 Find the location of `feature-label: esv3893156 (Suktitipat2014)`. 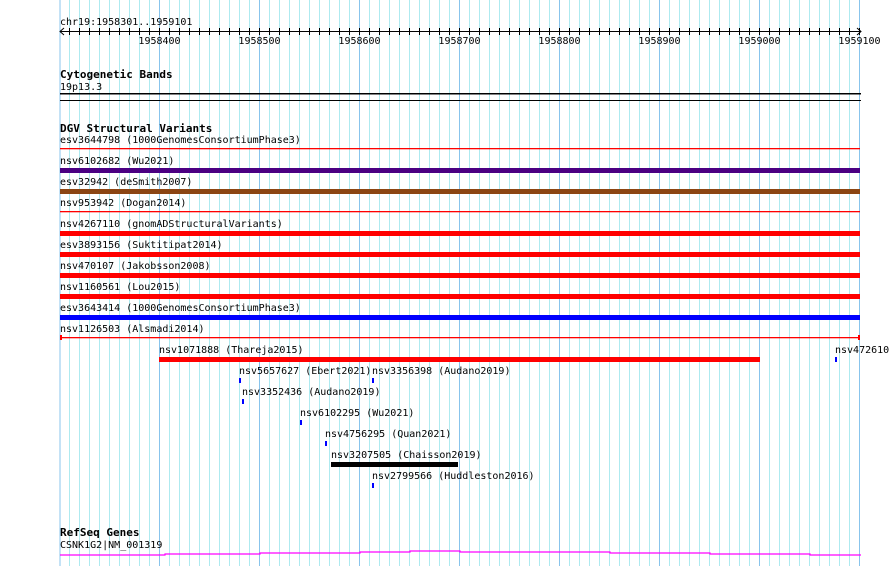

feature-label: esv3893156 (Suktitipat2014) is located at coordinates (141, 245).